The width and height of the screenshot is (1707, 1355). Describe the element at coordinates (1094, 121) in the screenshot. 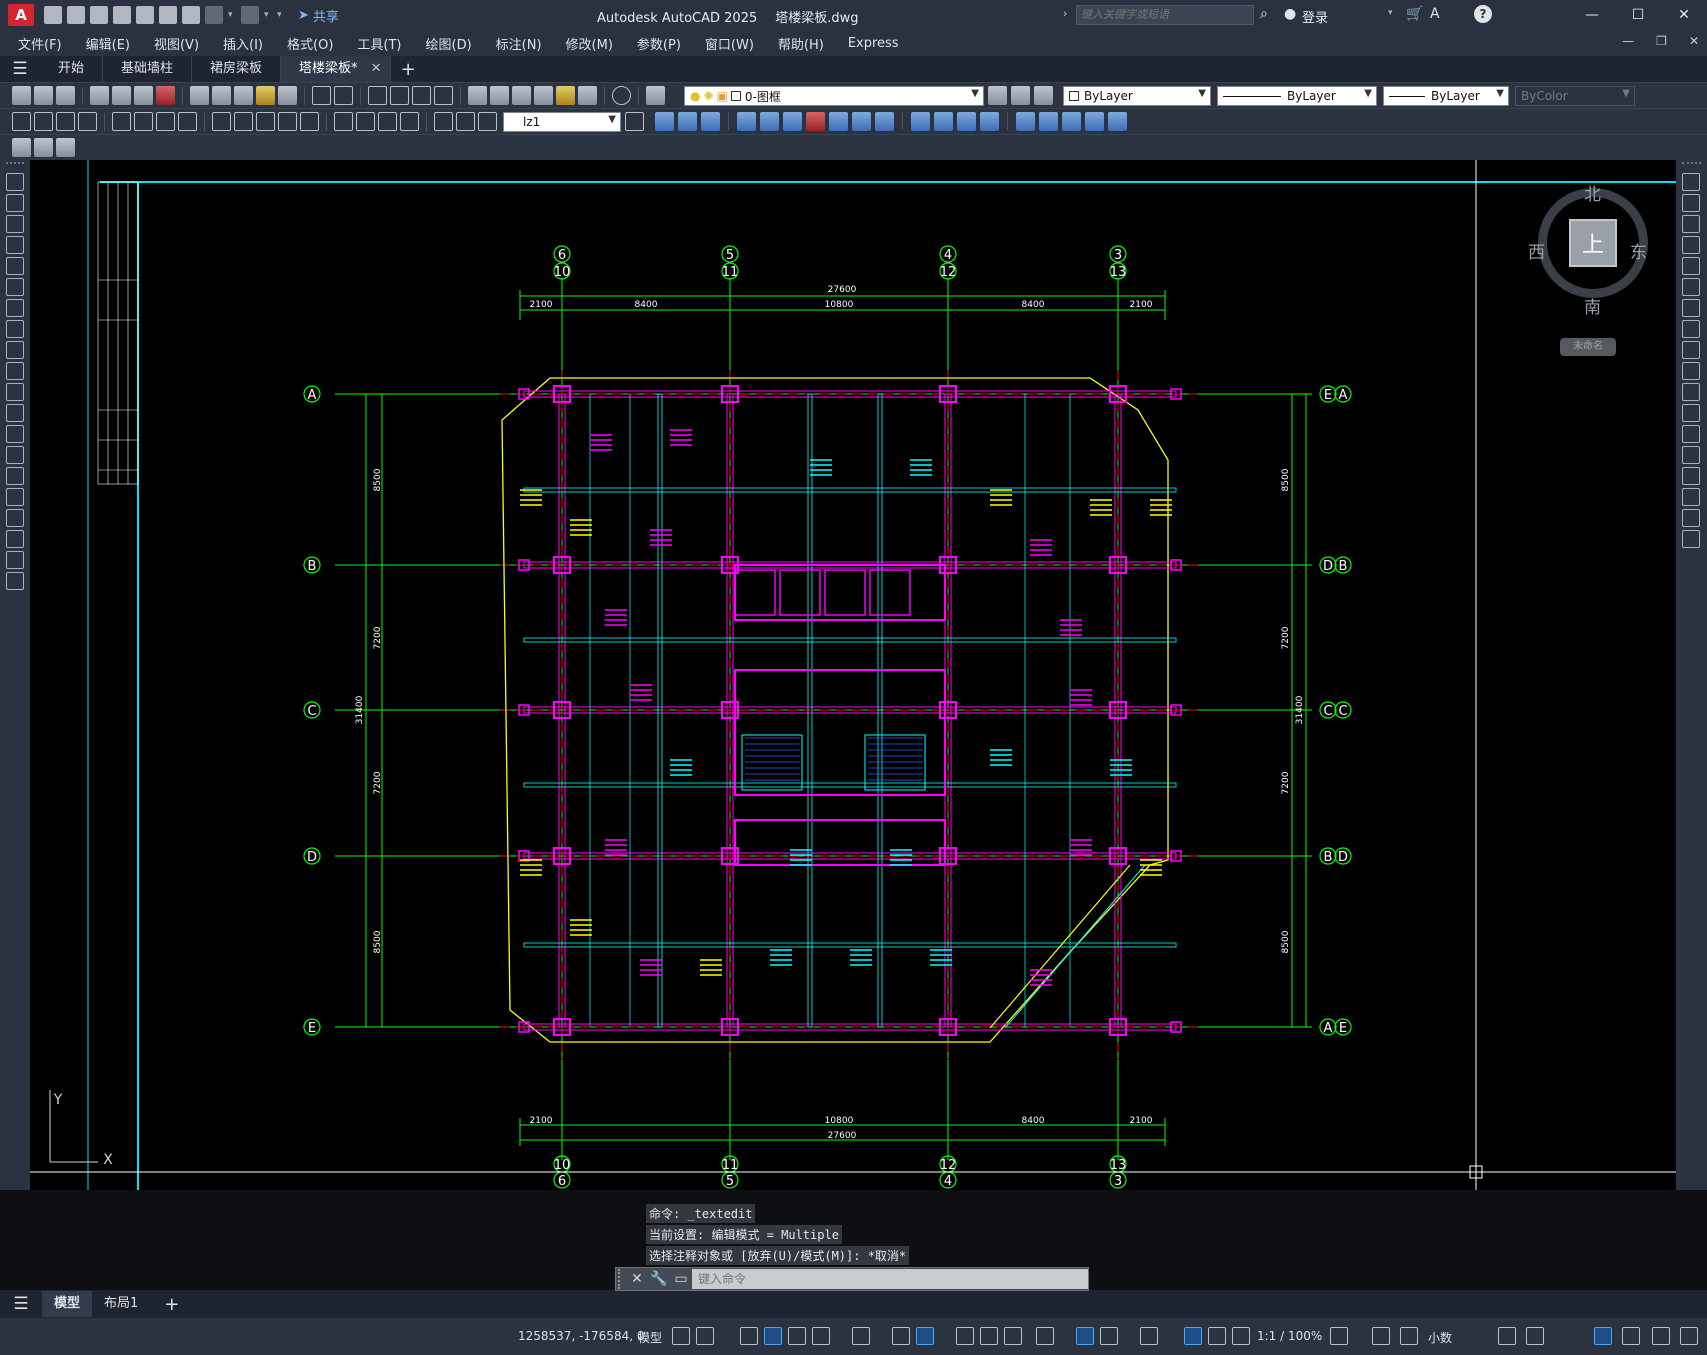

I see `lengthen-icon` at that location.